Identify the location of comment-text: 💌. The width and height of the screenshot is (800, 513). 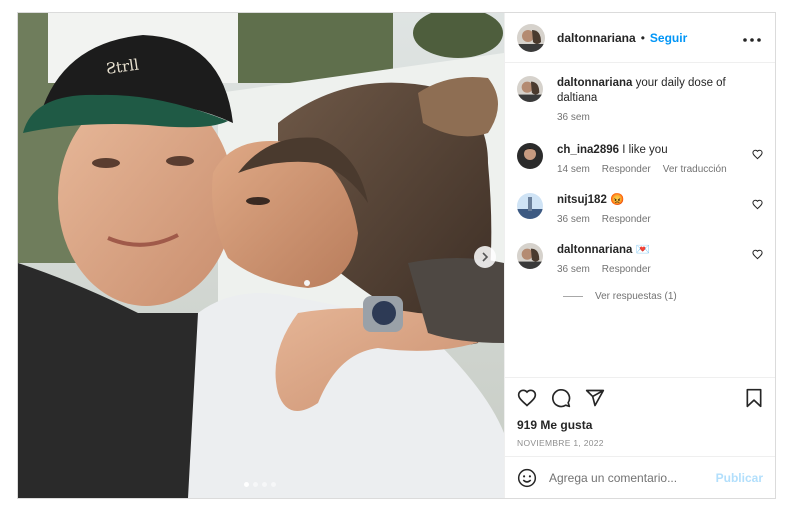
(642, 250).